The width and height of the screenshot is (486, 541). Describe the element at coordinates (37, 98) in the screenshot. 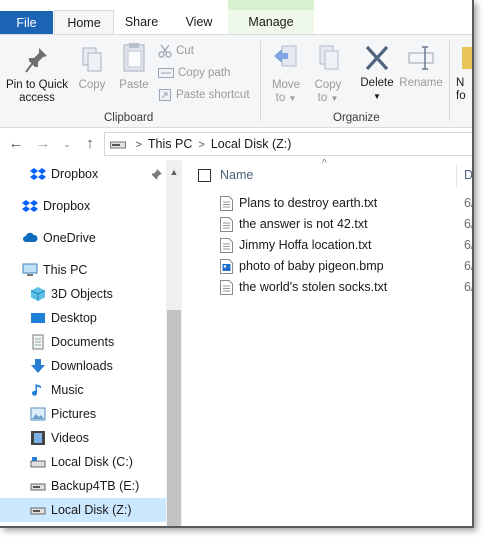

I see `pin-label-line2: access` at that location.